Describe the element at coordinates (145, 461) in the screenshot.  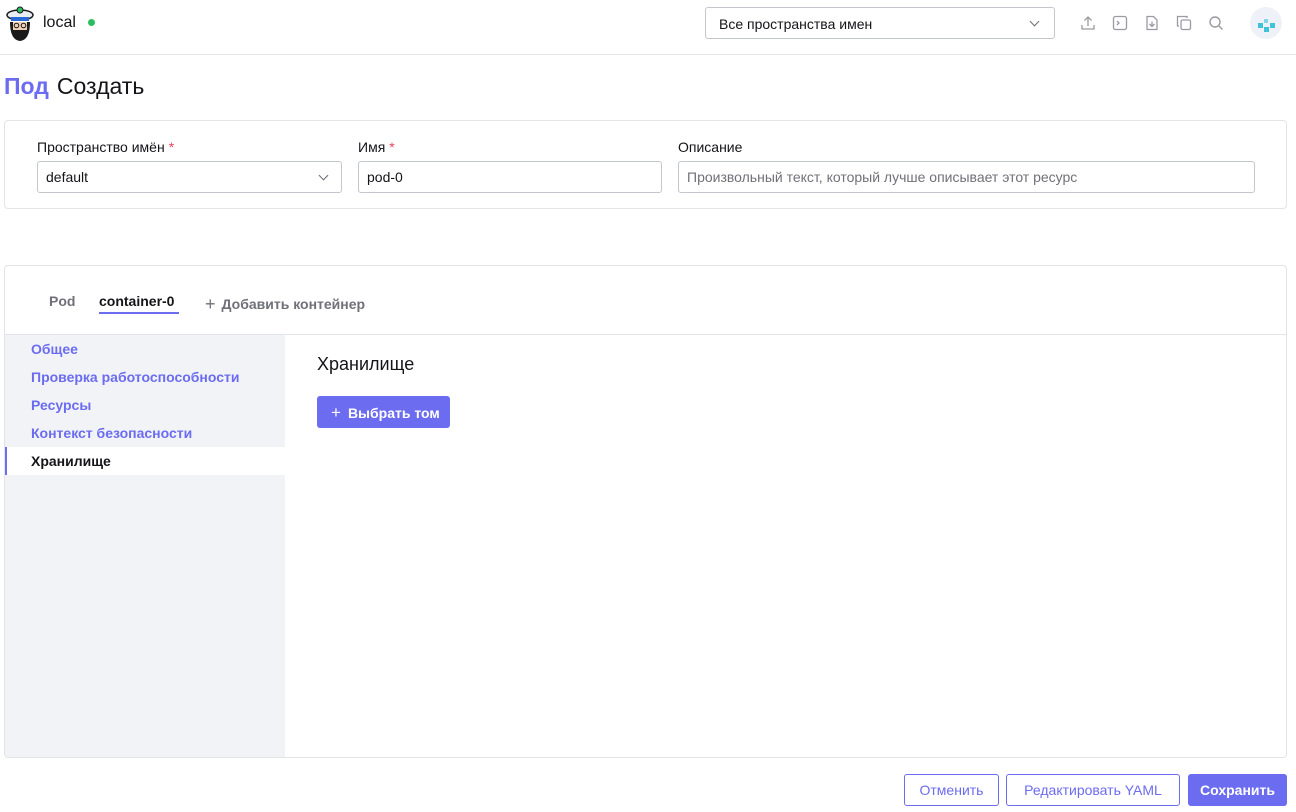
I see `sidebar-item-storage: Хранилище` at that location.